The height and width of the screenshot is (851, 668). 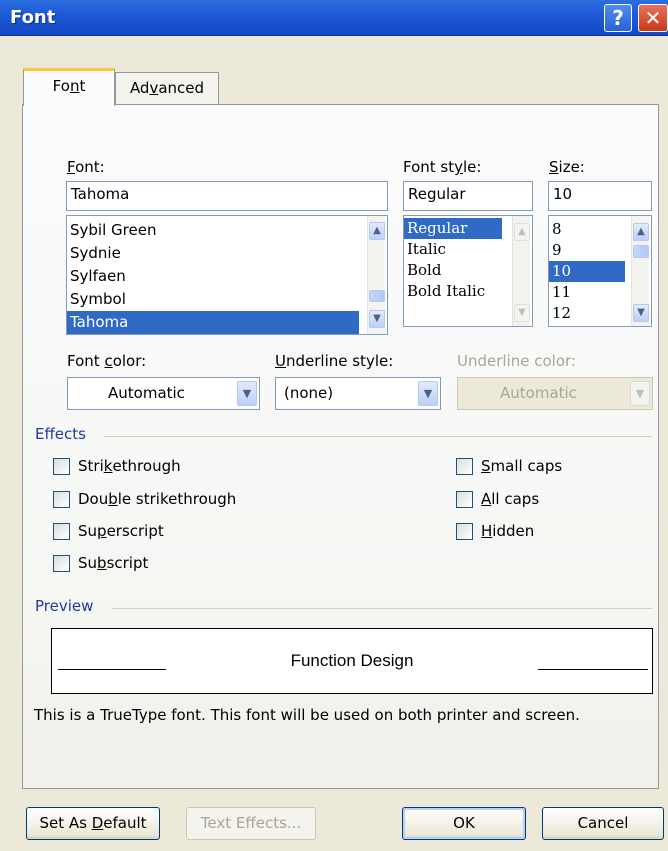 What do you see at coordinates (227, 230) in the screenshot?
I see `font-list-item: Sybil Green` at bounding box center [227, 230].